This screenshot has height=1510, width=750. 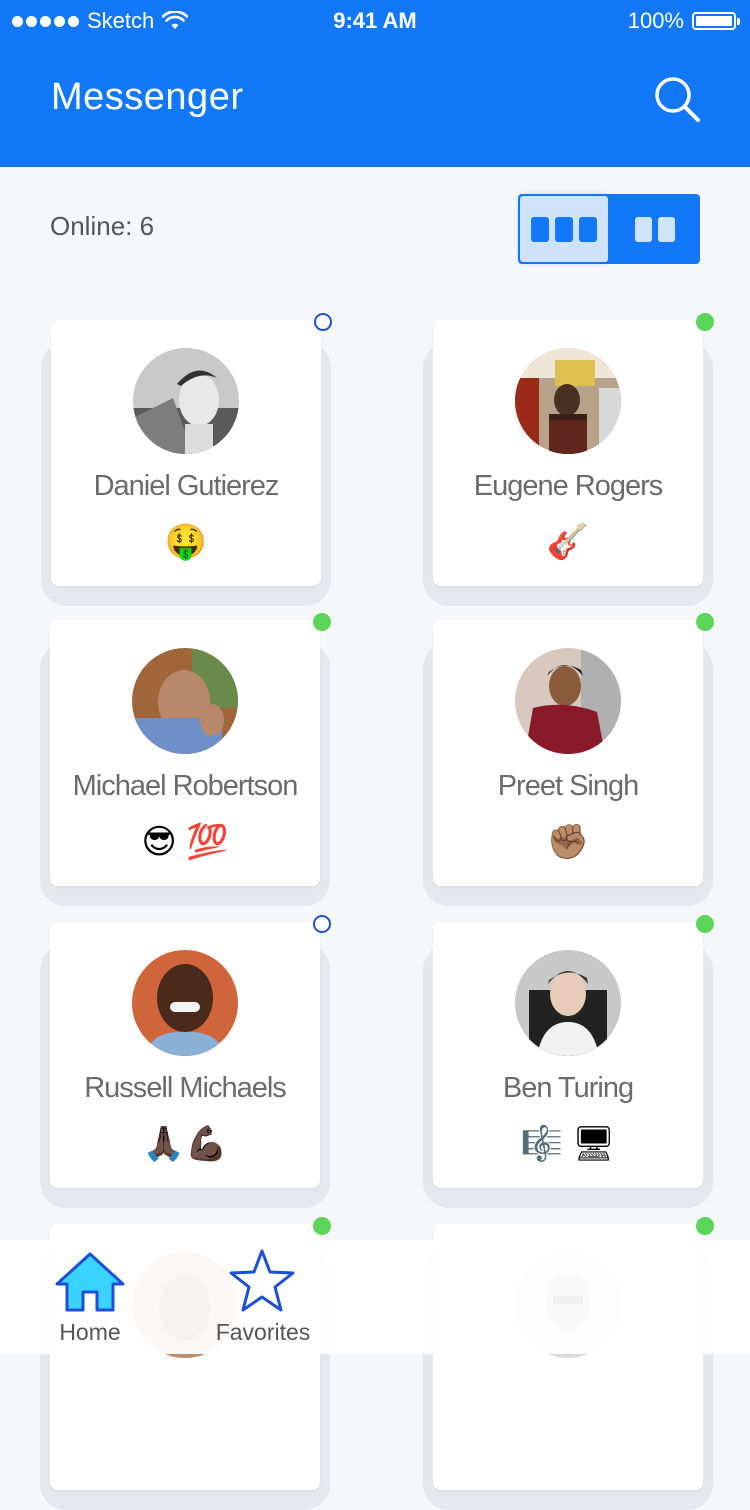 I want to click on tab-home: Home, so click(x=90, y=1297).